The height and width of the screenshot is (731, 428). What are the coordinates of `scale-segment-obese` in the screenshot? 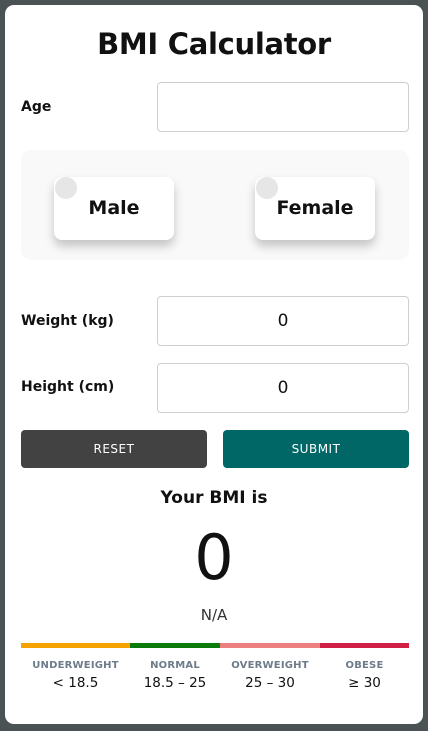 It's located at (364, 645).